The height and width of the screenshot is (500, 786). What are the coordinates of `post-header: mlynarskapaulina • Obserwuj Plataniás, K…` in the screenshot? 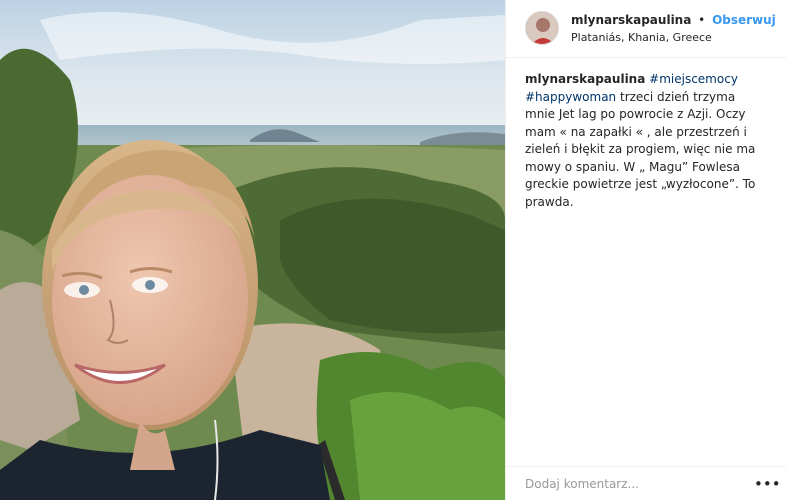 It's located at (646, 29).